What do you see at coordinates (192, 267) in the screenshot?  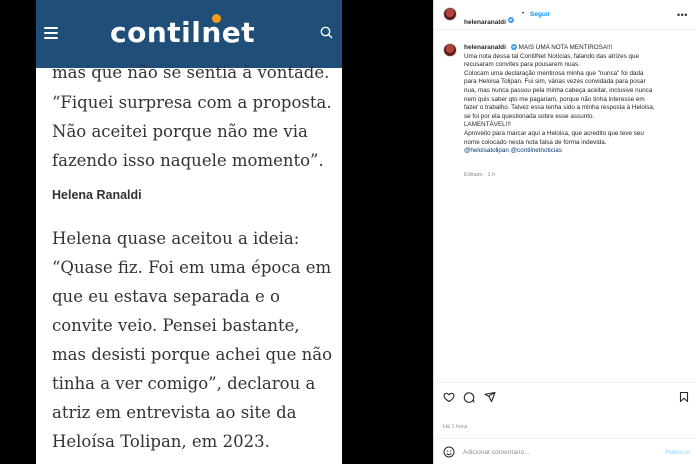 I see `body-line: “Quase fiz. Foi em uma época em` at bounding box center [192, 267].